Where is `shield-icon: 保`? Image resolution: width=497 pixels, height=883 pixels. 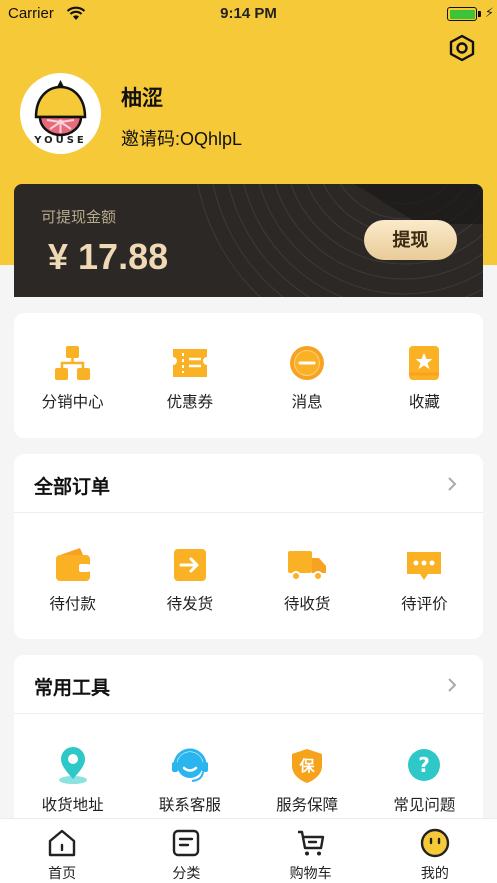 shield-icon: 保 is located at coordinates (307, 766).